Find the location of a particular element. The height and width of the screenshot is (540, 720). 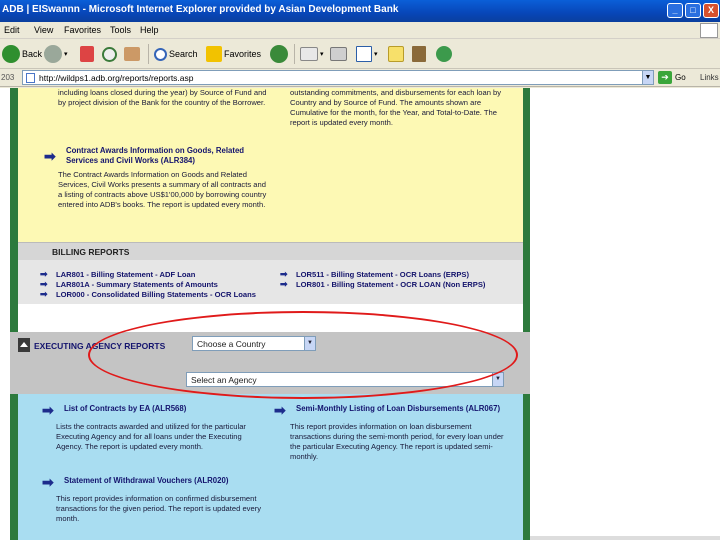

edit-button: ▾ is located at coordinates (367, 54).